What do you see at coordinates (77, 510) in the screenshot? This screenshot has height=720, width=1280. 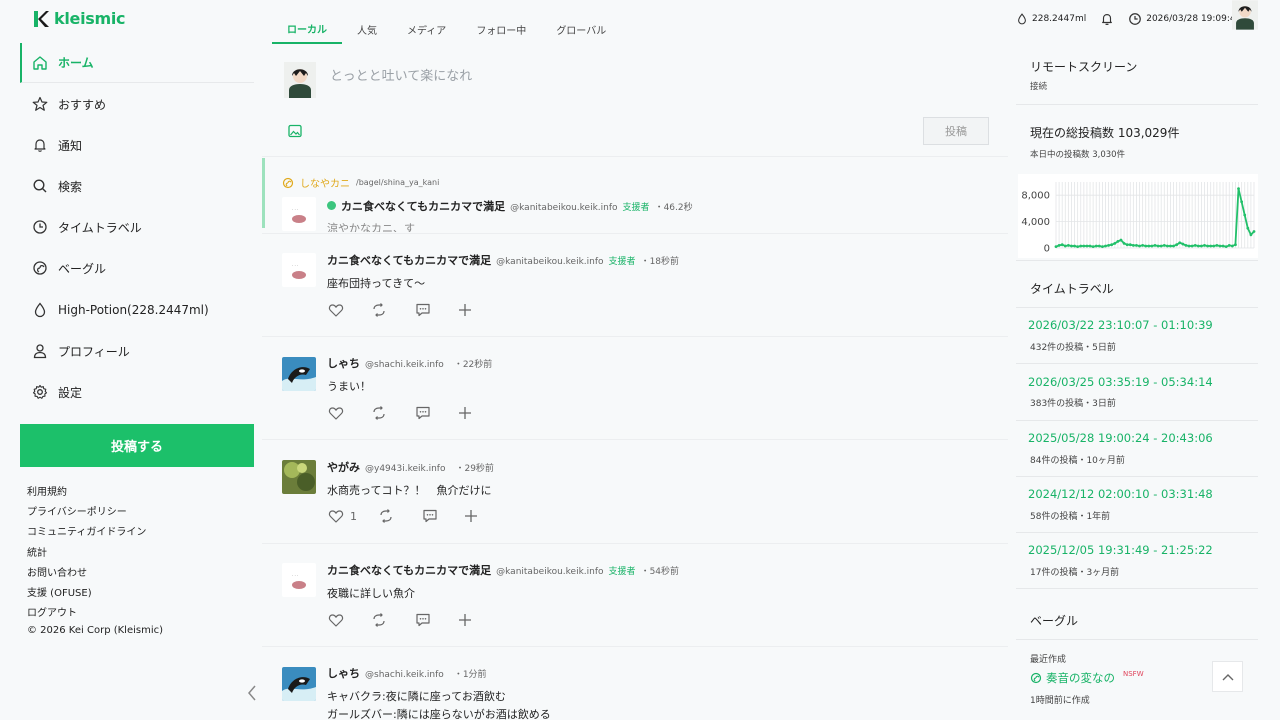 I see `footer-link-privacy: プライバシーポリシー` at bounding box center [77, 510].